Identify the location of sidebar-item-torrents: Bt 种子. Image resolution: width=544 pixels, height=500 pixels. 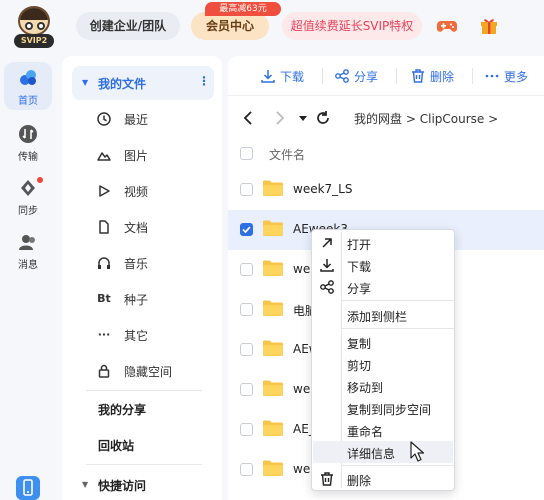
(143, 299).